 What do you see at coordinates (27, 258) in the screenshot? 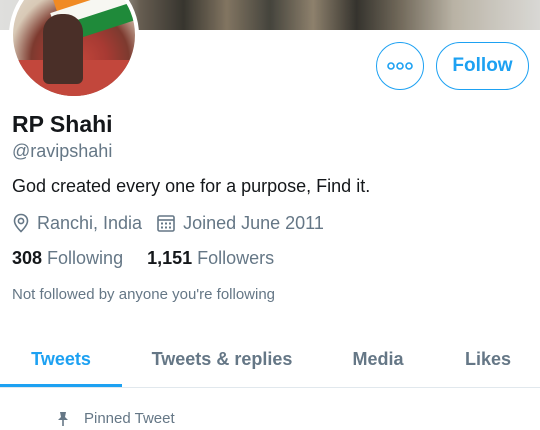
I see `following-count: 308` at bounding box center [27, 258].